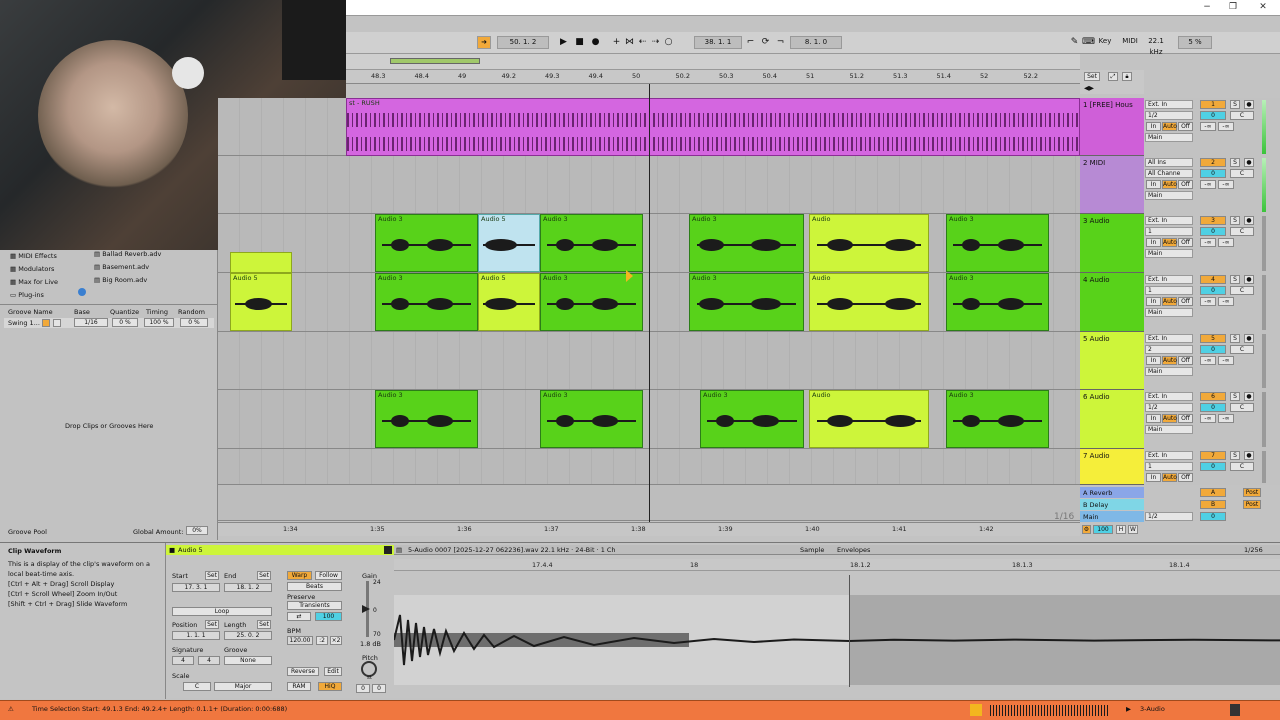 The width and height of the screenshot is (1280, 720). Describe the element at coordinates (1112, 185) in the screenshot. I see `track-header: 2 MIDI` at that location.